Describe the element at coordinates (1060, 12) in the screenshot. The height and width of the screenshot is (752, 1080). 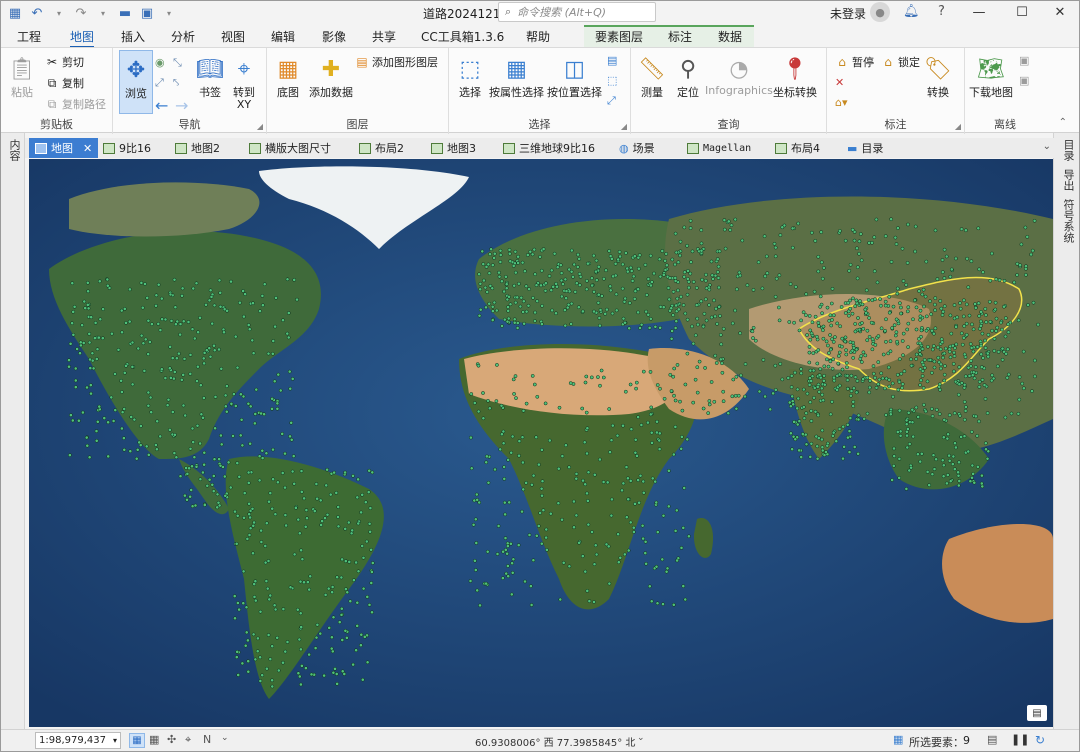
I see `close-window-button: ✕` at that location.